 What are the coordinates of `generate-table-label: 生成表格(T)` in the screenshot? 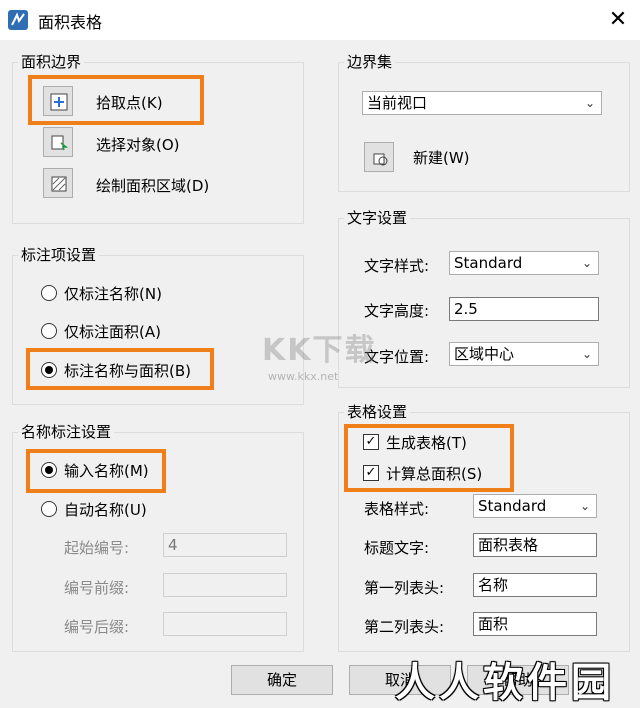 It's located at (426, 442).